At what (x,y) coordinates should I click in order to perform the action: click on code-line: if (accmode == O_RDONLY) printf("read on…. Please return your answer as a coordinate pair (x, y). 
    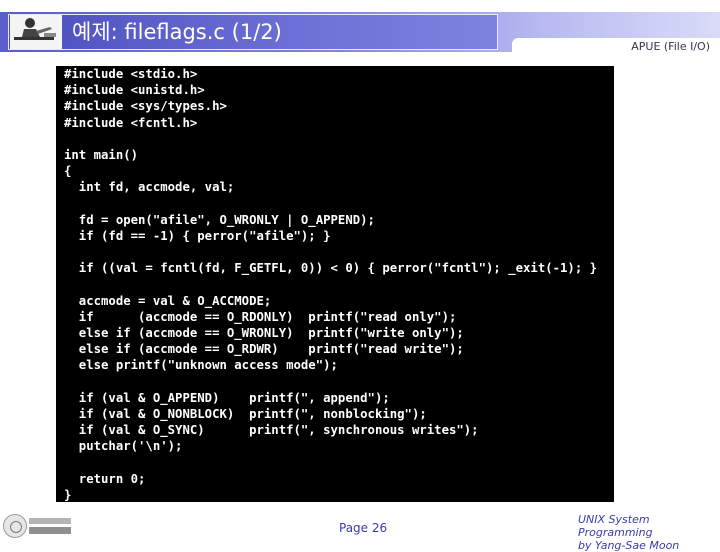
    Looking at the image, I should click on (260, 316).